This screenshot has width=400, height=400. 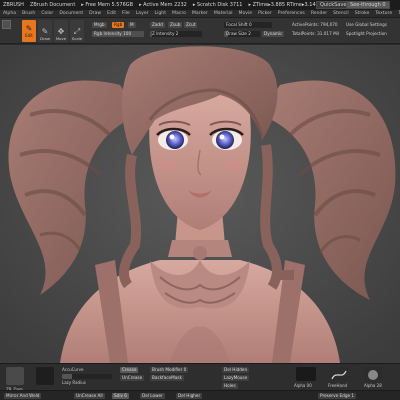 What do you see at coordinates (239, 24) in the screenshot?
I see `focal-shift-label: Focal Shift 0` at bounding box center [239, 24].